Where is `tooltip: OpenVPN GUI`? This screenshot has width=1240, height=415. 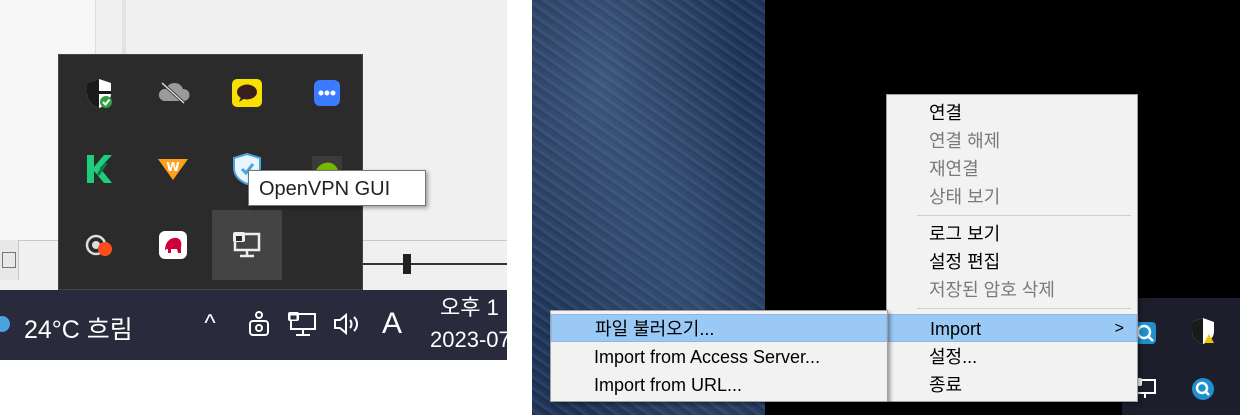 tooltip: OpenVPN GUI is located at coordinates (337, 188).